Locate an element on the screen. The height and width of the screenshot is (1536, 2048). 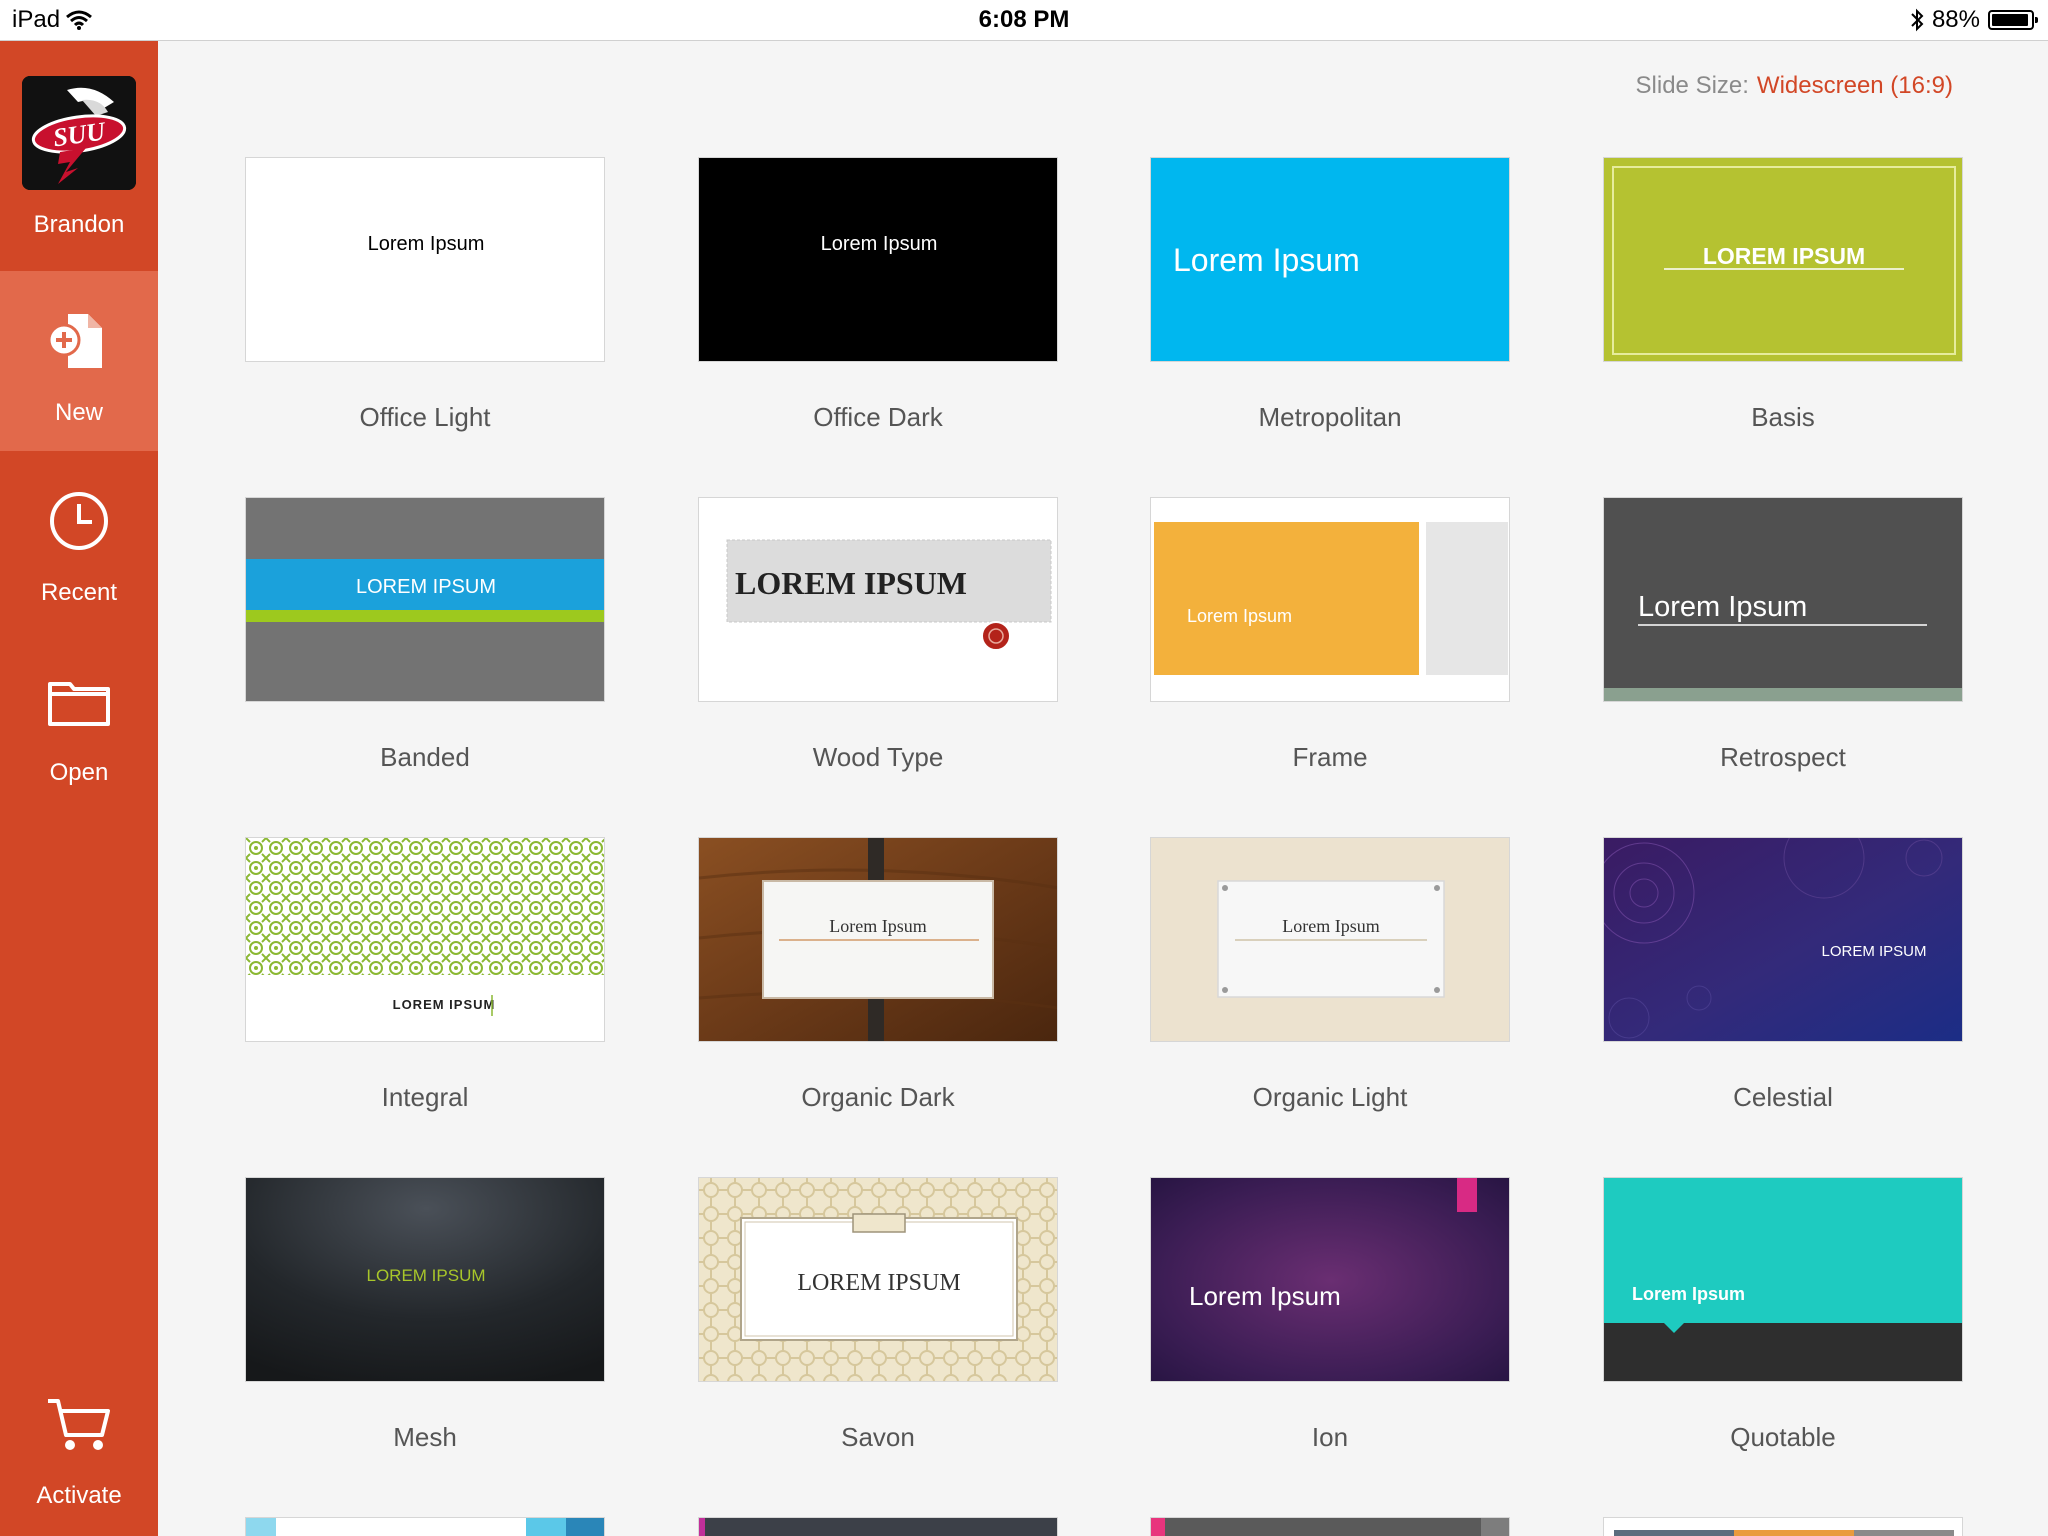
theme-mesh: LOREM IPSUM Mesh is located at coordinates (425, 1314).